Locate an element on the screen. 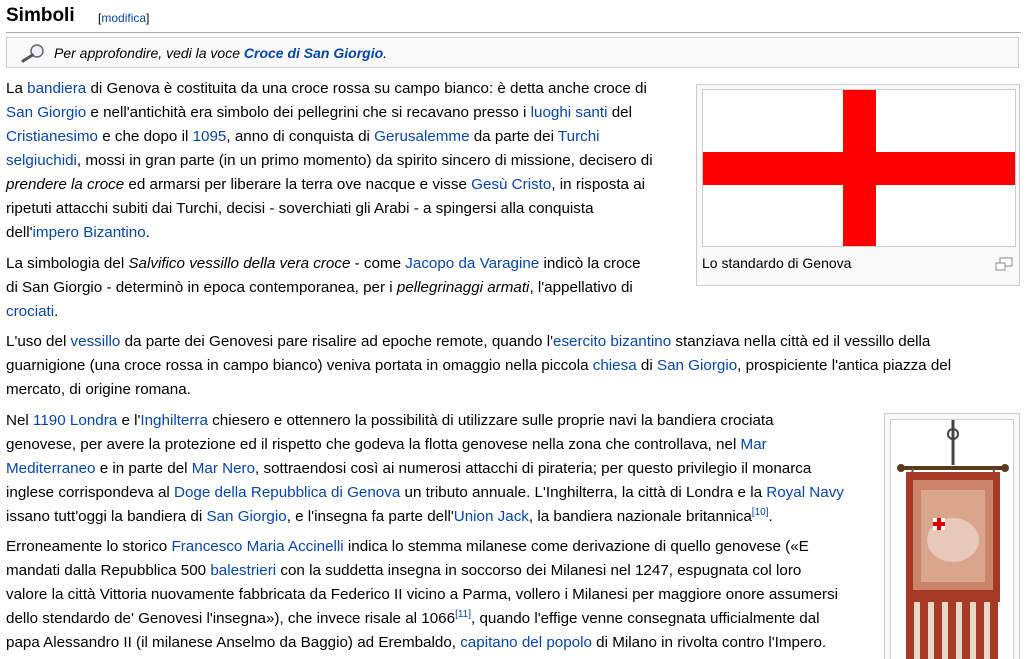 The width and height of the screenshot is (1027, 659). figure-flag: Lo standardo di Genova is located at coordinates (858, 185).